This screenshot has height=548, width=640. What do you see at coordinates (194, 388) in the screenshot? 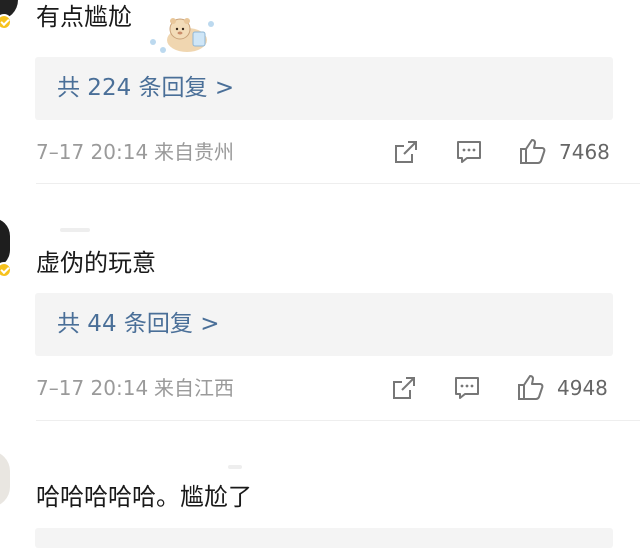
I see `comment-location: 来自江西` at bounding box center [194, 388].